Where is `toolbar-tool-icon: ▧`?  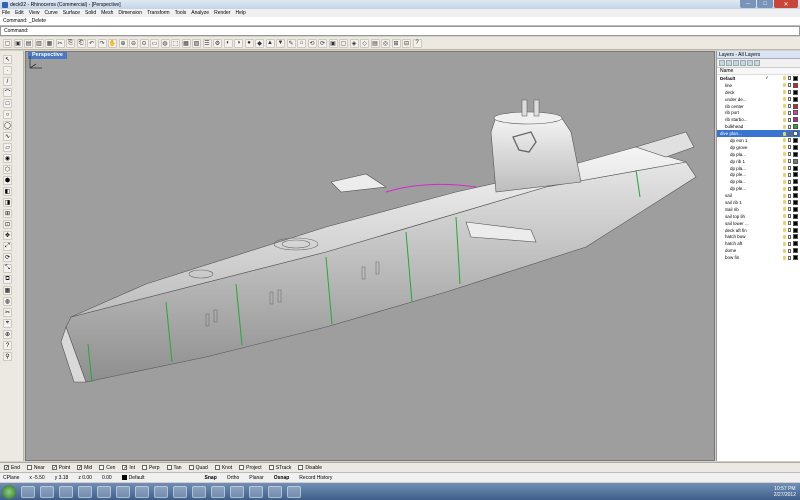
toolbar-tool-icon: ▧ is located at coordinates (196, 43).